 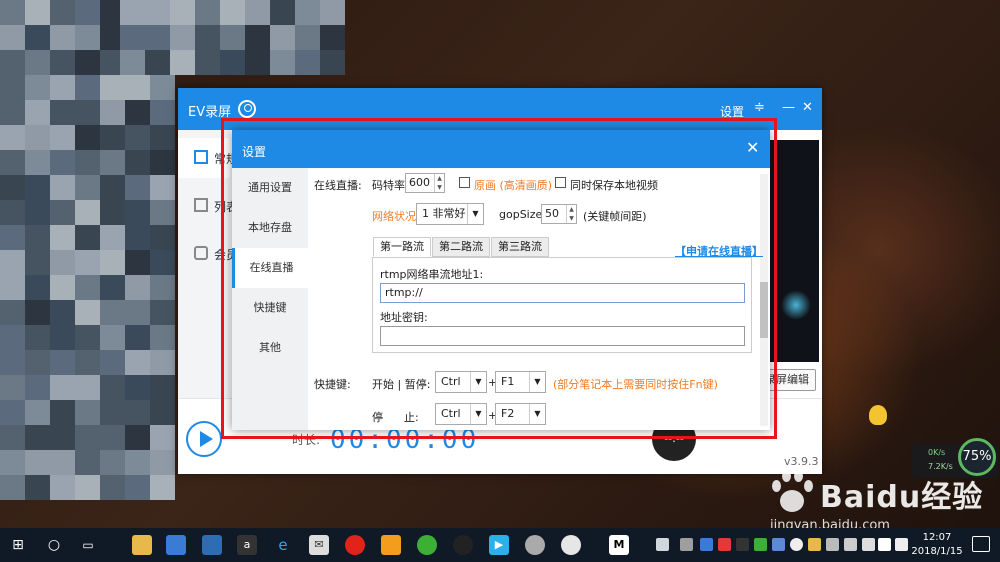 I want to click on tray-record-icon, so click(x=796, y=544).